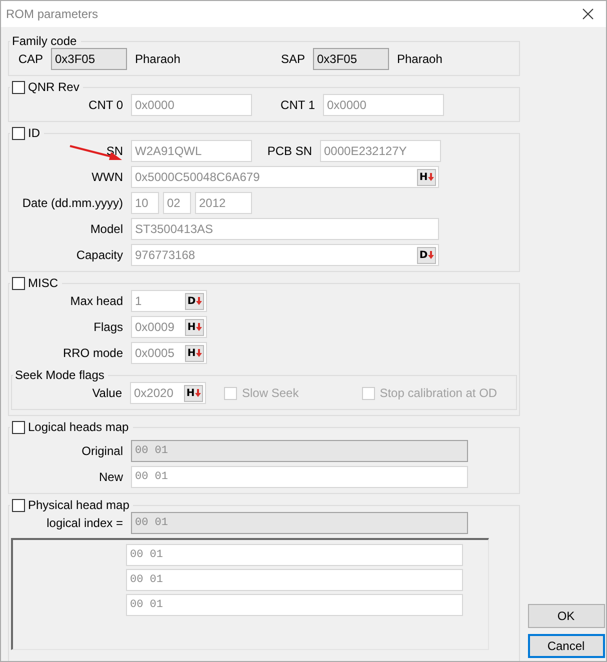 The width and height of the screenshot is (607, 662). I want to click on field-label: PCB SN, so click(289, 151).